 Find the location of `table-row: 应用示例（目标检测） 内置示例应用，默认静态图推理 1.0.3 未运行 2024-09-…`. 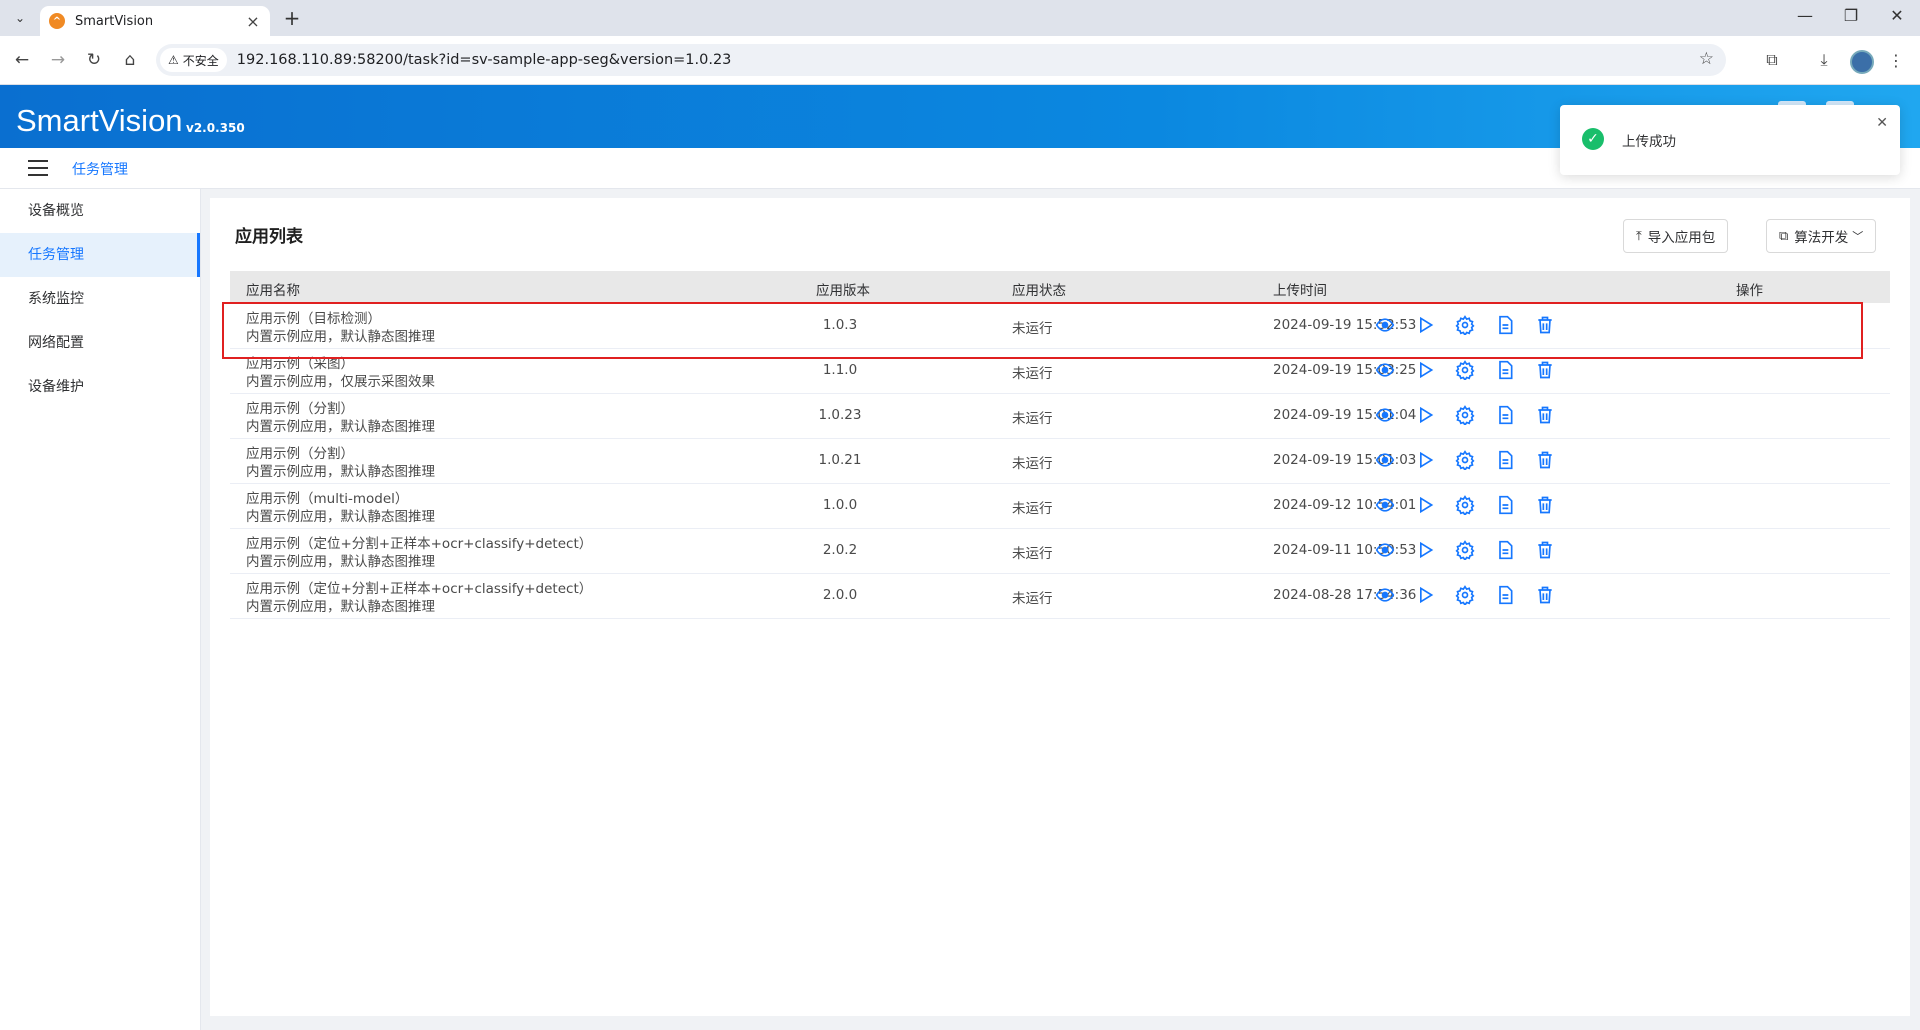

table-row: 应用示例（目标检测） 内置示例应用，默认静态图推理 1.0.3 未运行 2024-09-… is located at coordinates (1060, 326).